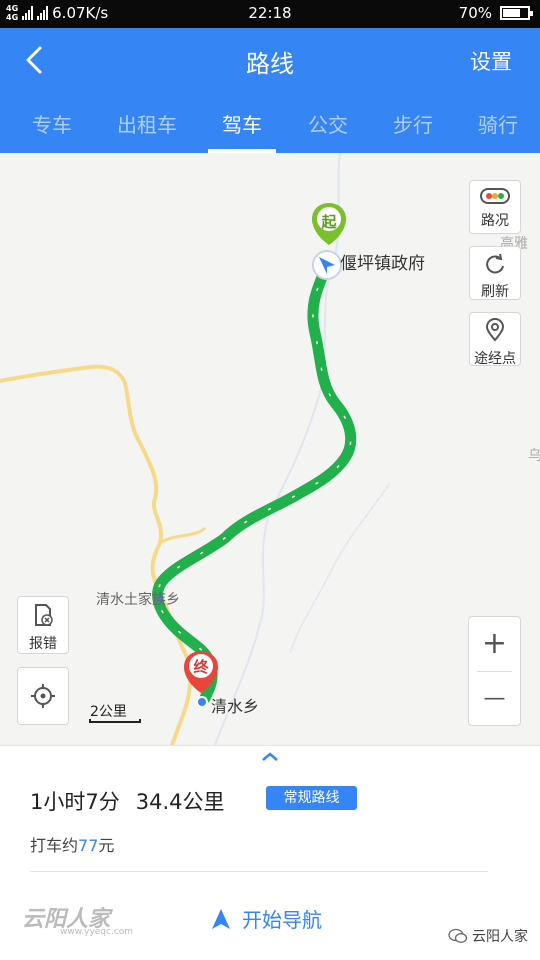 The height and width of the screenshot is (960, 540). I want to click on report-error-button: 报错, so click(43, 625).